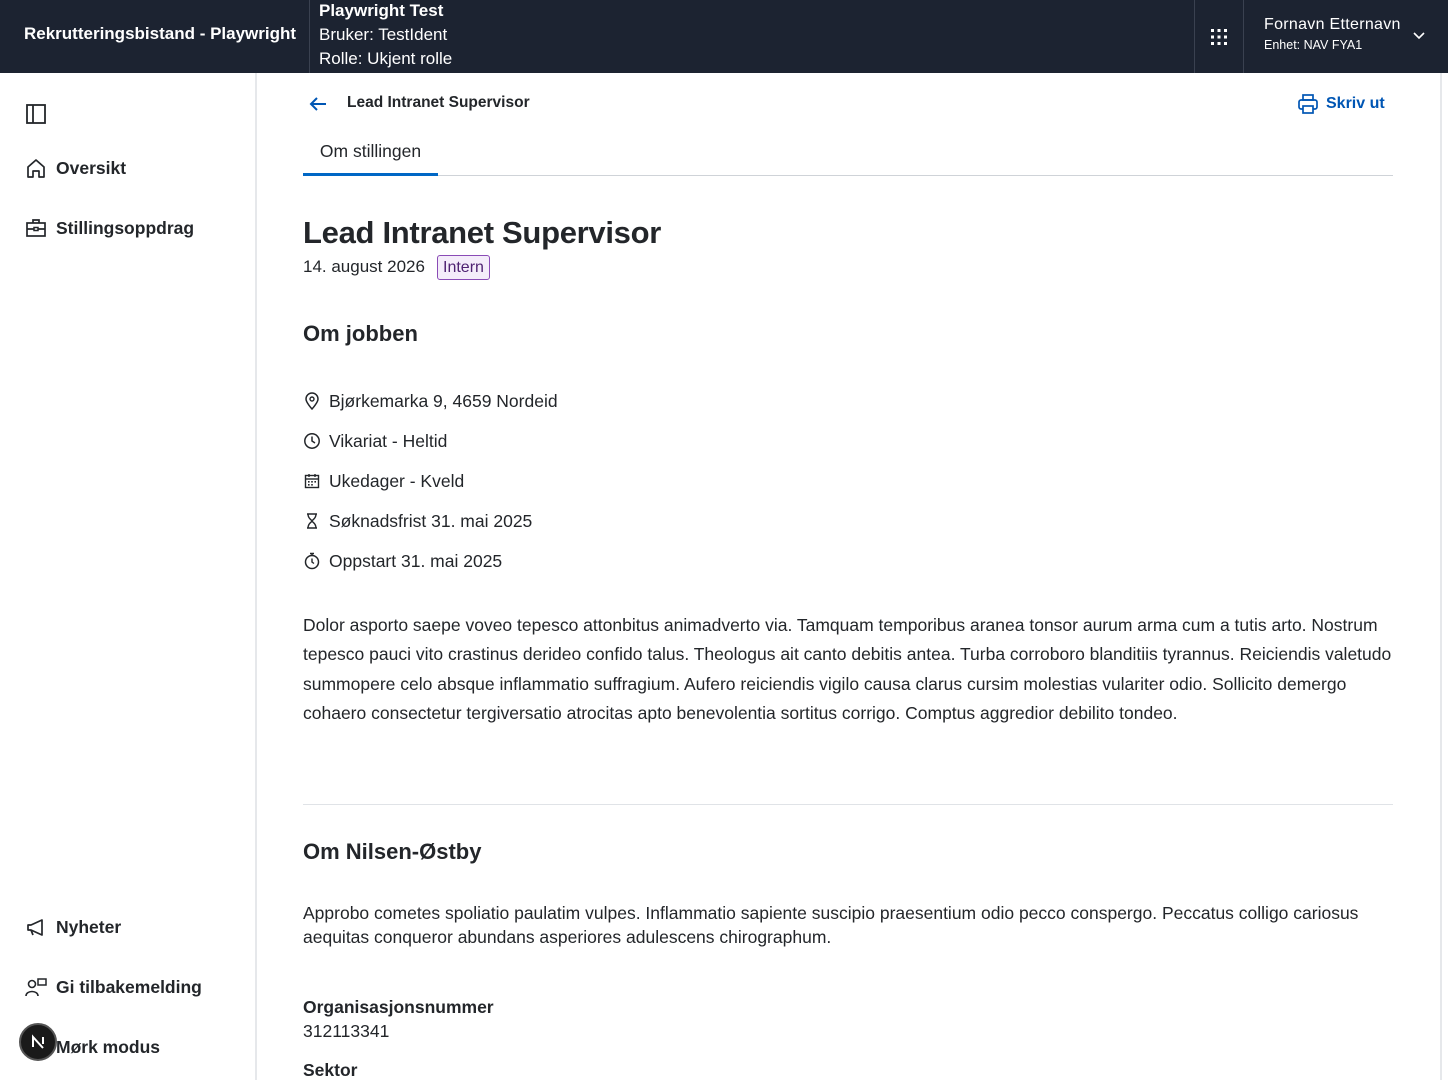 The width and height of the screenshot is (1448, 1080). What do you see at coordinates (848, 154) in the screenshot?
I see `tab-list: Om stillingen` at bounding box center [848, 154].